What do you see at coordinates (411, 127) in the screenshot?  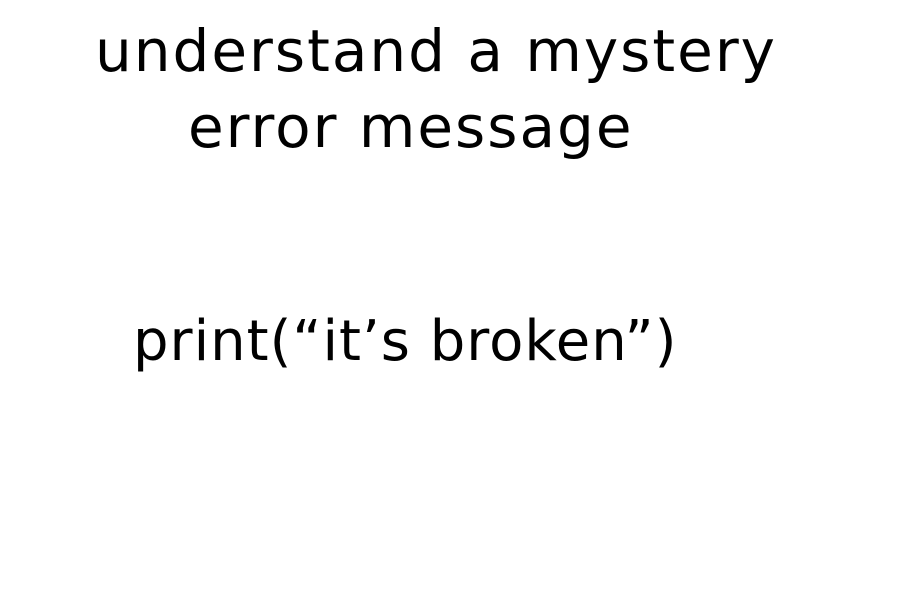 I see `heading-line-2: error message` at bounding box center [411, 127].